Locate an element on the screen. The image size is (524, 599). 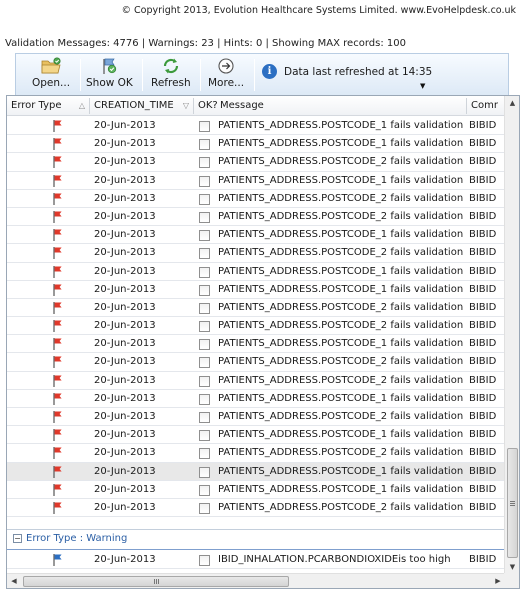
vertical-scroll-thumb is located at coordinates (512, 503).